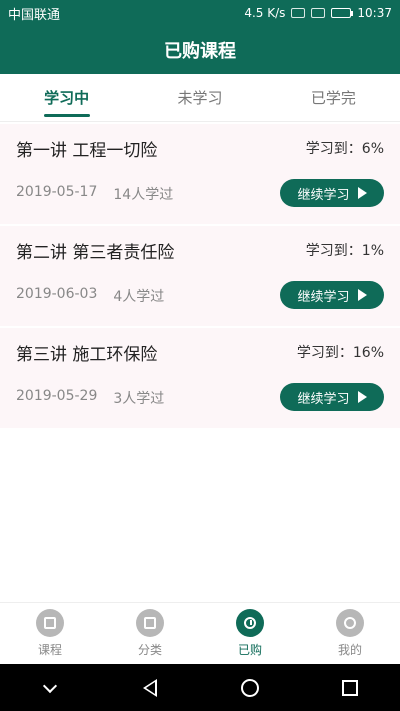 The height and width of the screenshot is (711, 400). I want to click on nav-label: 我的, so click(349, 650).